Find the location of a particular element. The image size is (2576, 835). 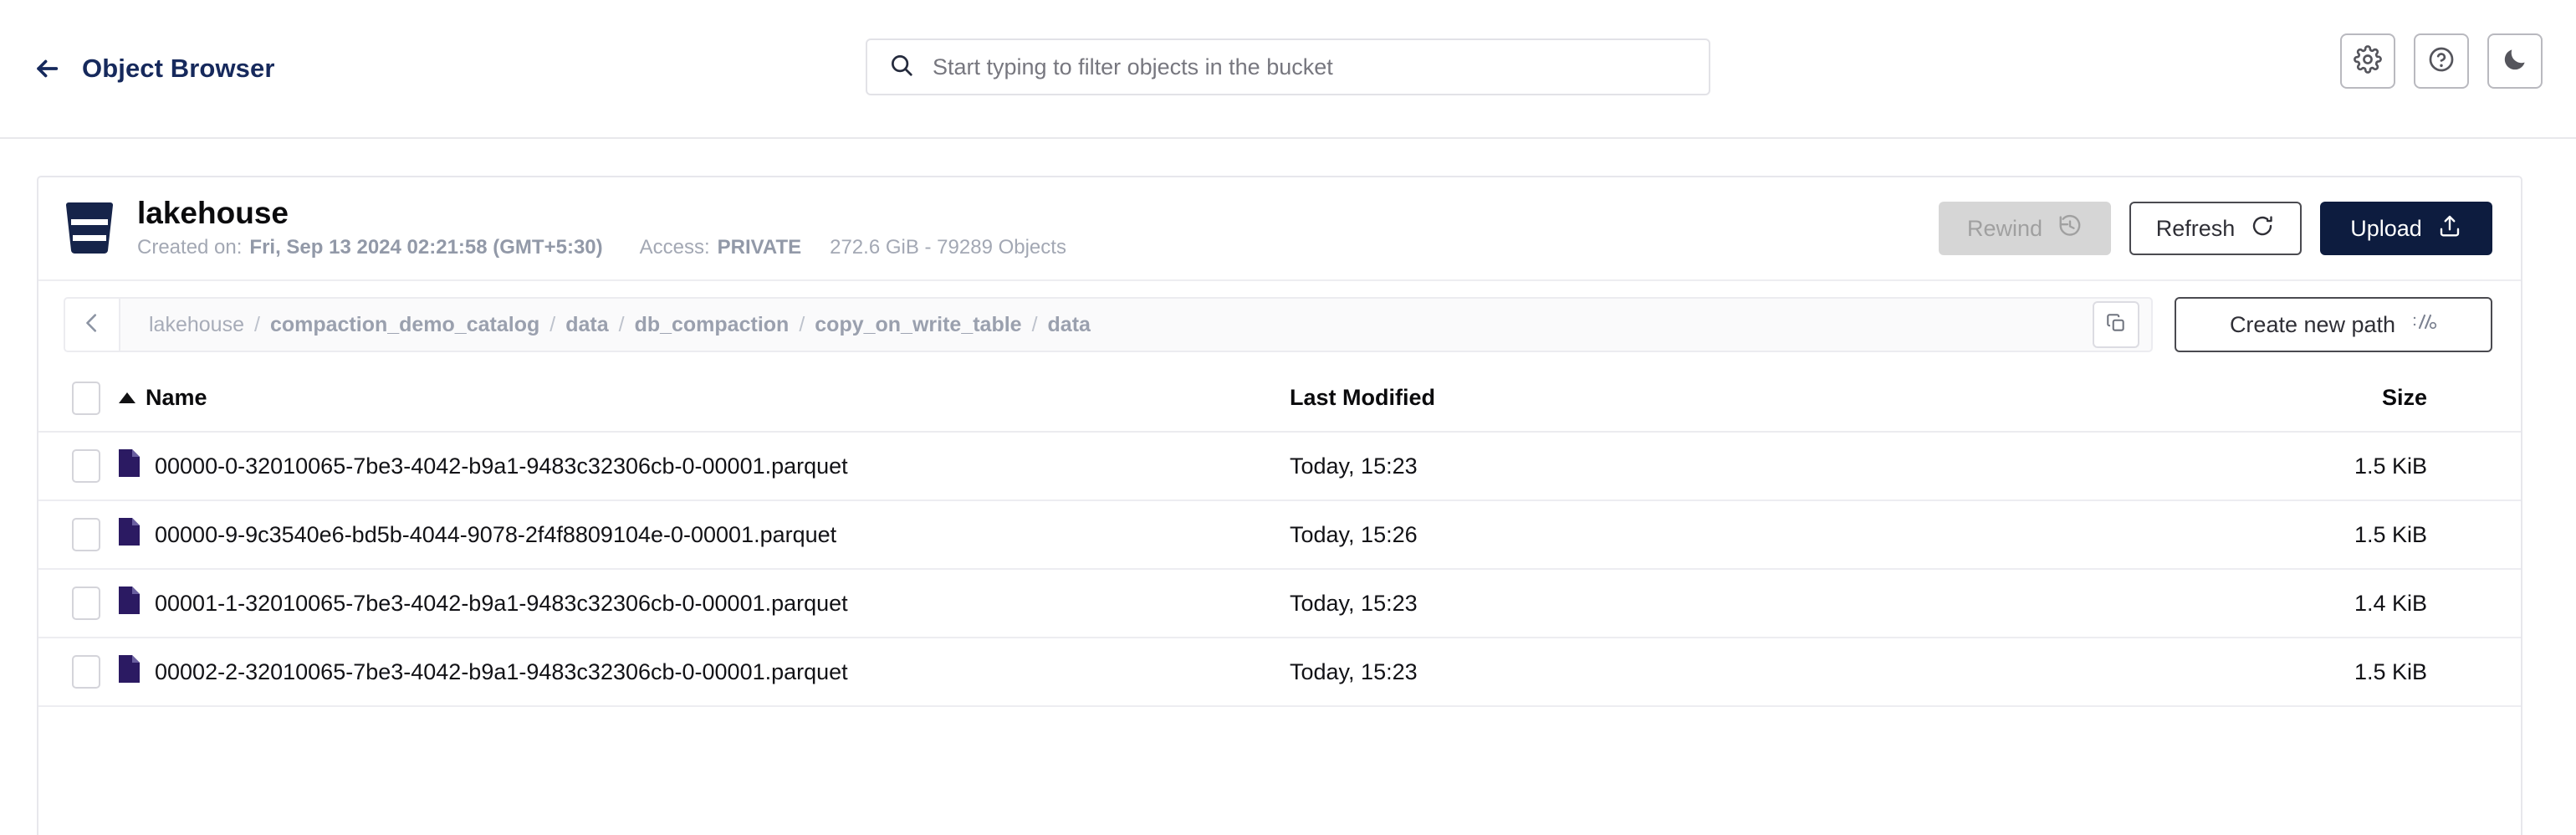

bucket-actions: Rewind Refresh Upload is located at coordinates (2215, 228).